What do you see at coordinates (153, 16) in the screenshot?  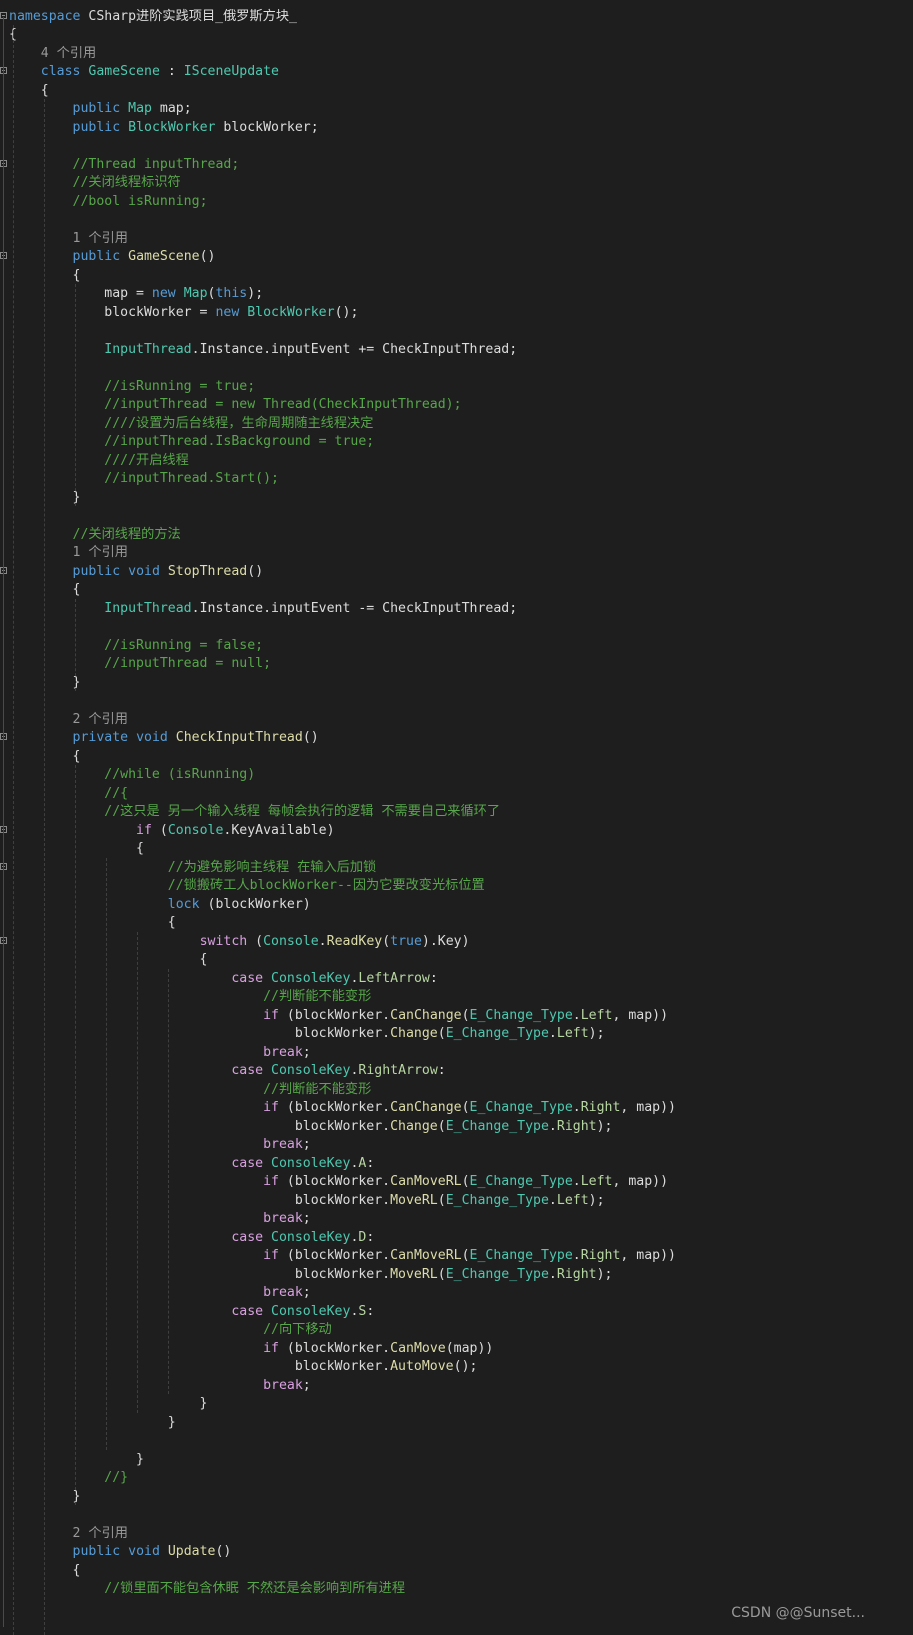 I see `code-text: namespace CSharp进阶实践项目_俄罗斯方块_` at bounding box center [153, 16].